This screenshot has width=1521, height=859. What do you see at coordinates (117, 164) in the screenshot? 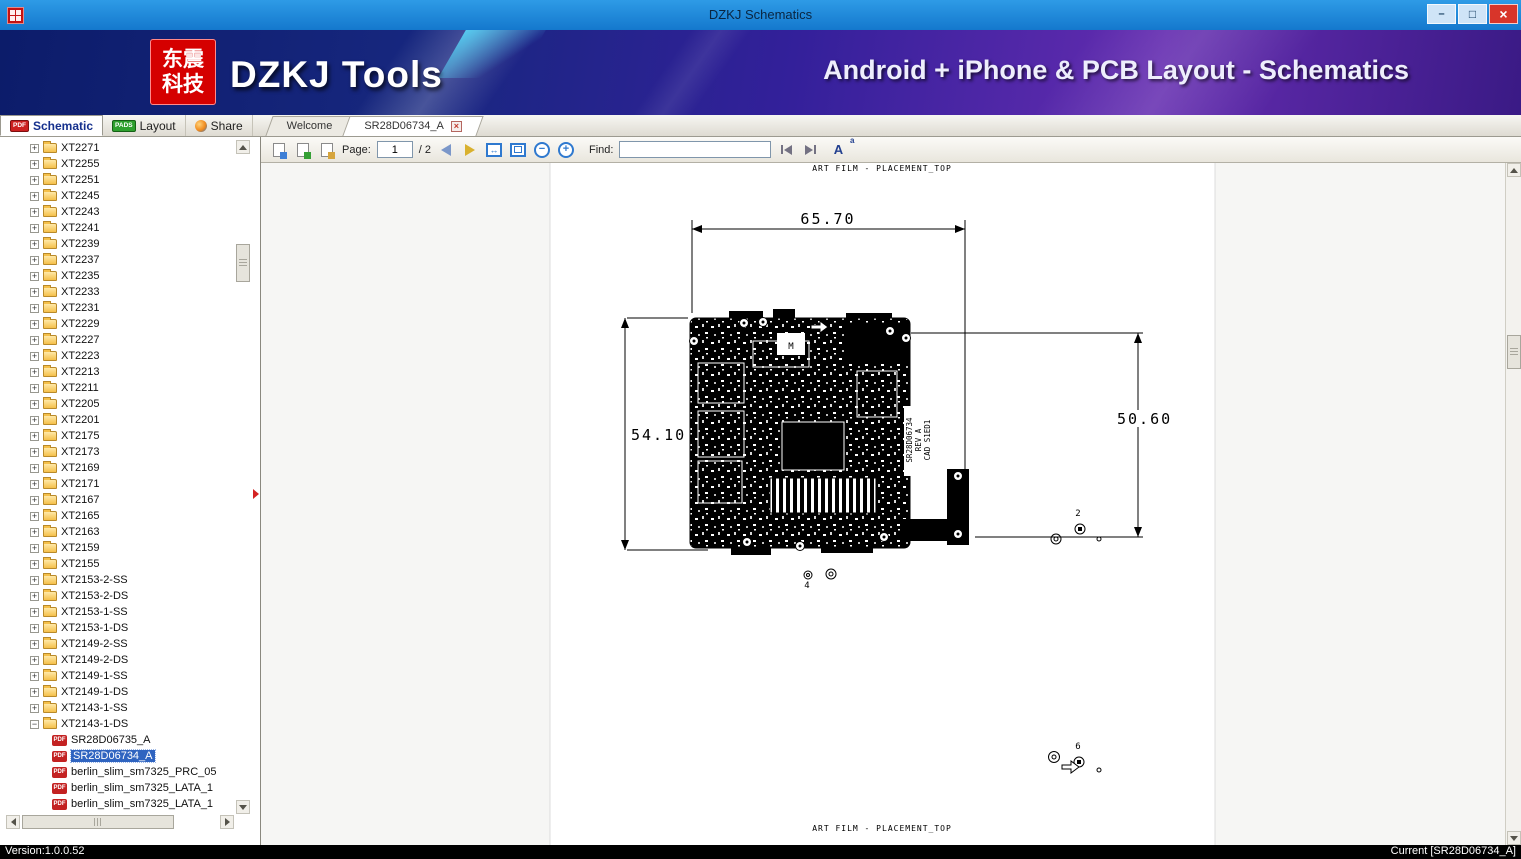
I see `tree-folder-row: XT2255` at bounding box center [117, 164].